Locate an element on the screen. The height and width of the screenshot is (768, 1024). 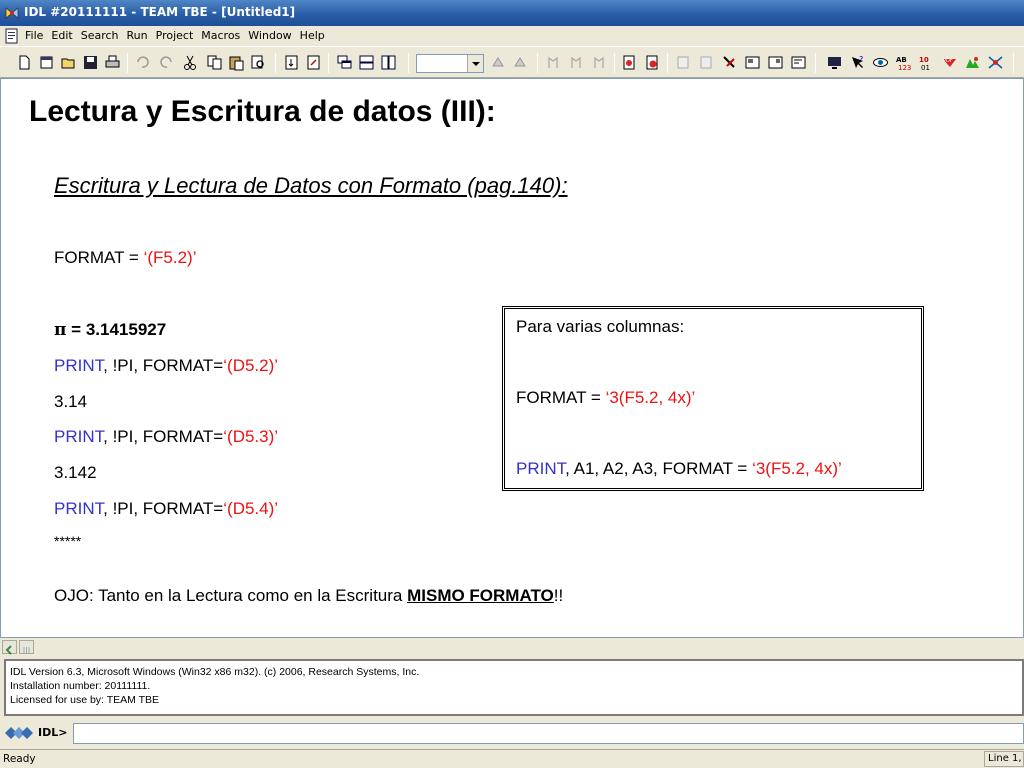
output-line-2: 3.142 is located at coordinates (75, 472).